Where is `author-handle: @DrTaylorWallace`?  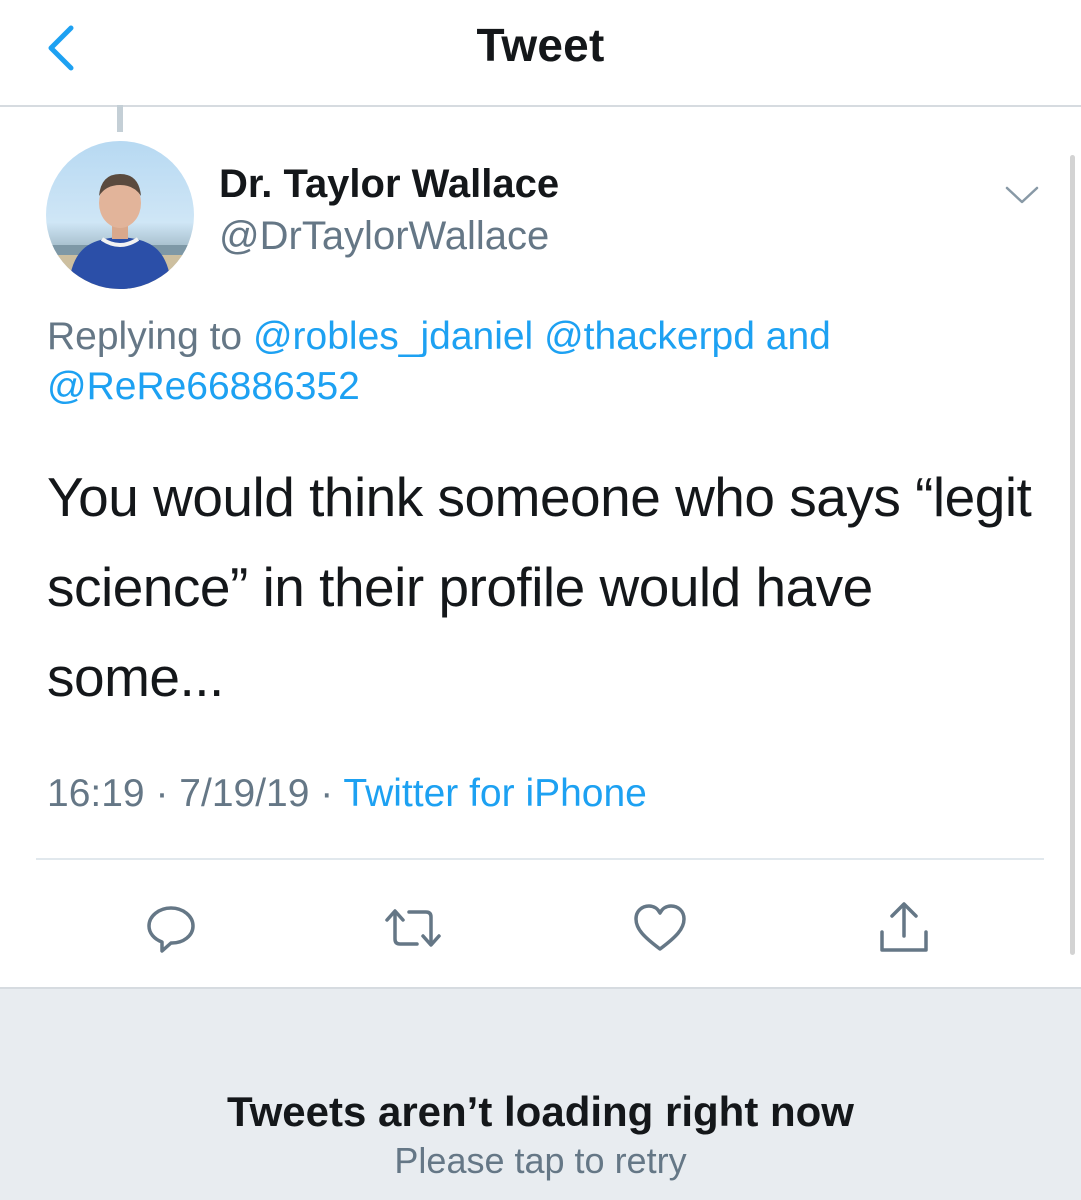
author-handle: @DrTaylorWallace is located at coordinates (384, 236).